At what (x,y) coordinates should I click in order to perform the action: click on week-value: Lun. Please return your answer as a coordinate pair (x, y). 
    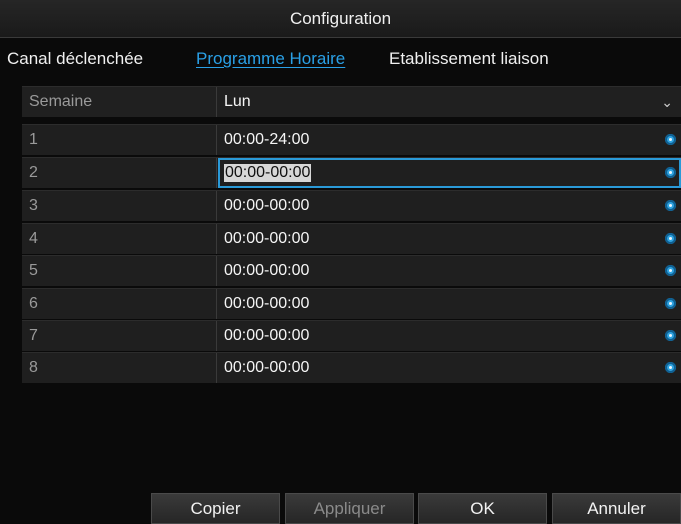
    Looking at the image, I should click on (237, 101).